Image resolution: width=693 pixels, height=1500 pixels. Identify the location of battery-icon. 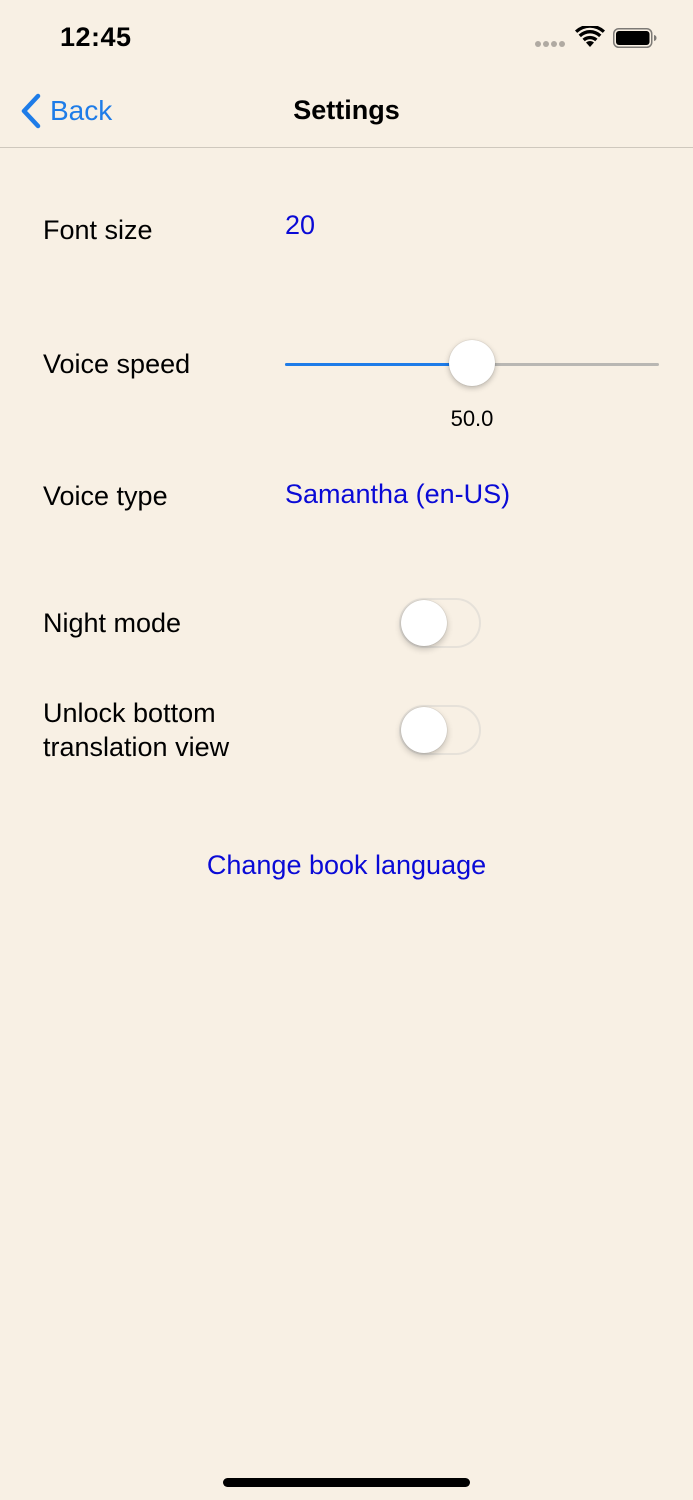
(635, 38).